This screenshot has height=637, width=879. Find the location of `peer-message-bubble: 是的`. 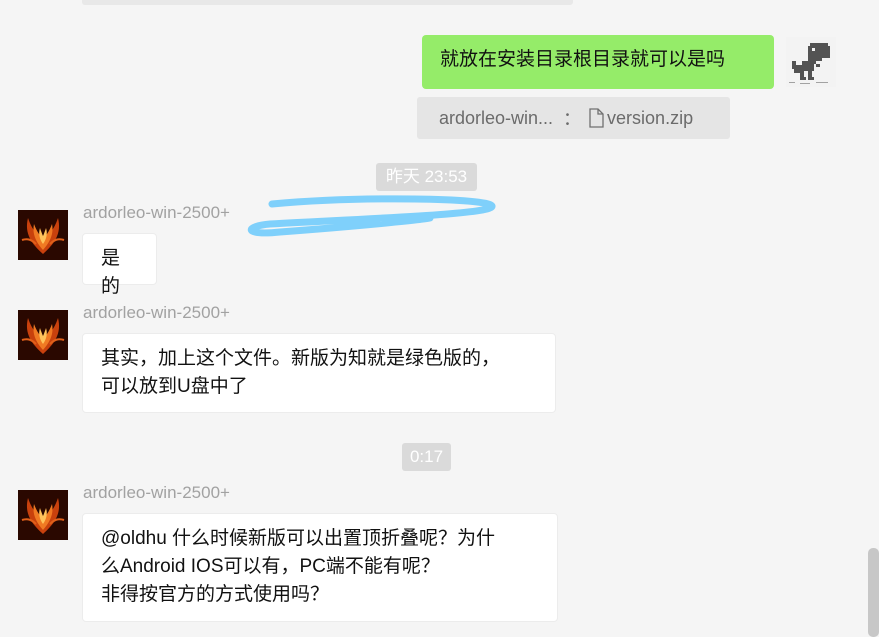

peer-message-bubble: 是的 is located at coordinates (119, 265).